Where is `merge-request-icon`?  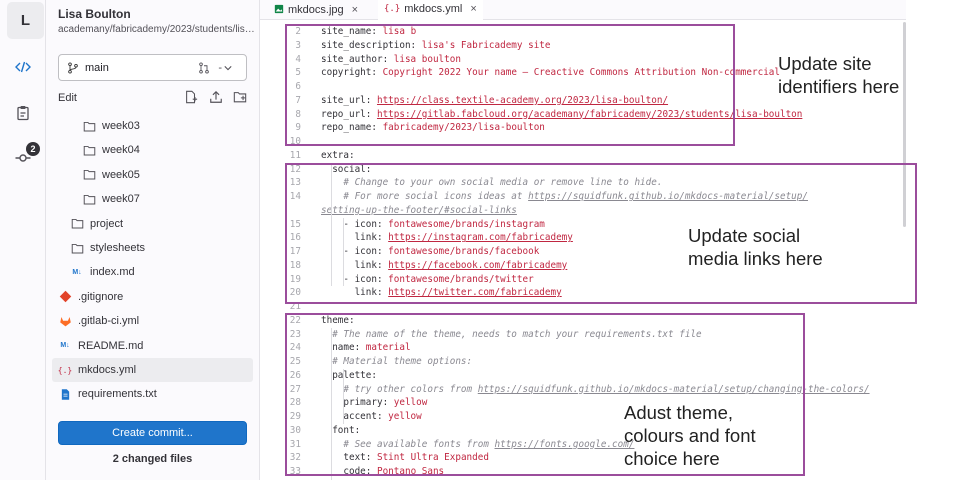 merge-request-icon is located at coordinates (204, 67).